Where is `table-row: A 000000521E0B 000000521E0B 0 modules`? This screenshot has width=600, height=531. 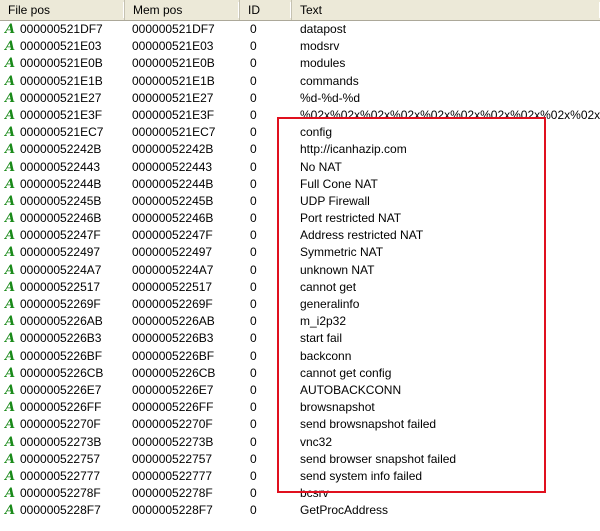 table-row: A 000000521E0B 000000521E0B 0 modules is located at coordinates (300, 63).